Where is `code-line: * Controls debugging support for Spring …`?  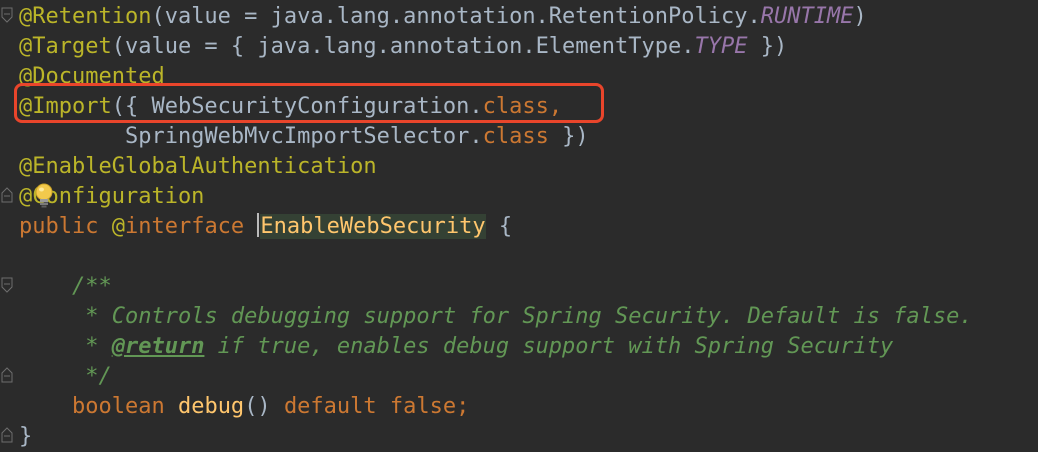
code-line: * Controls debugging support for Spring … is located at coordinates (496, 317).